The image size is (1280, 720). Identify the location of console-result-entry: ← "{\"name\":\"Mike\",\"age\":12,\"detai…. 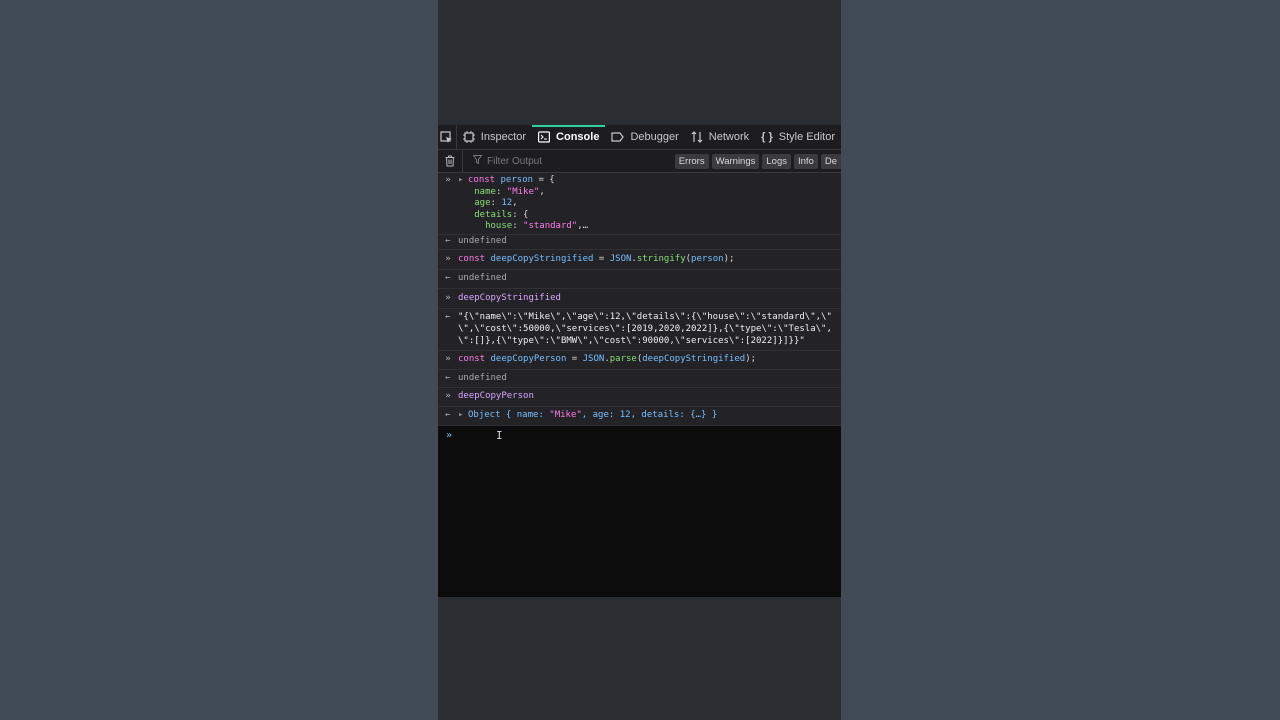
(639, 330).